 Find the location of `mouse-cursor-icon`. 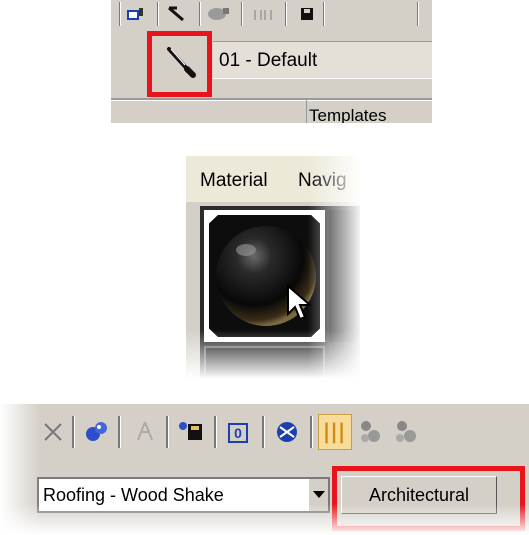

mouse-cursor-icon is located at coordinates (300, 302).